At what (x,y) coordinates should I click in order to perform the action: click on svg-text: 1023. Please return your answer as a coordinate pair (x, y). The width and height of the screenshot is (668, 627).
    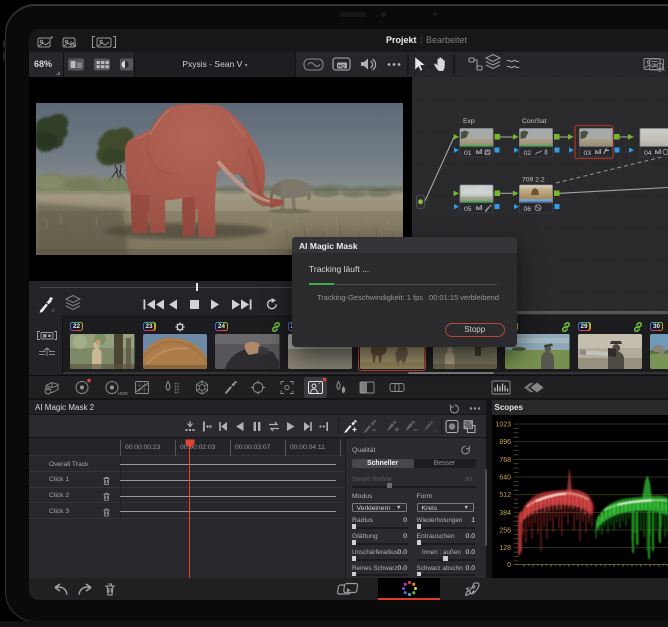
    Looking at the image, I should click on (503, 425).